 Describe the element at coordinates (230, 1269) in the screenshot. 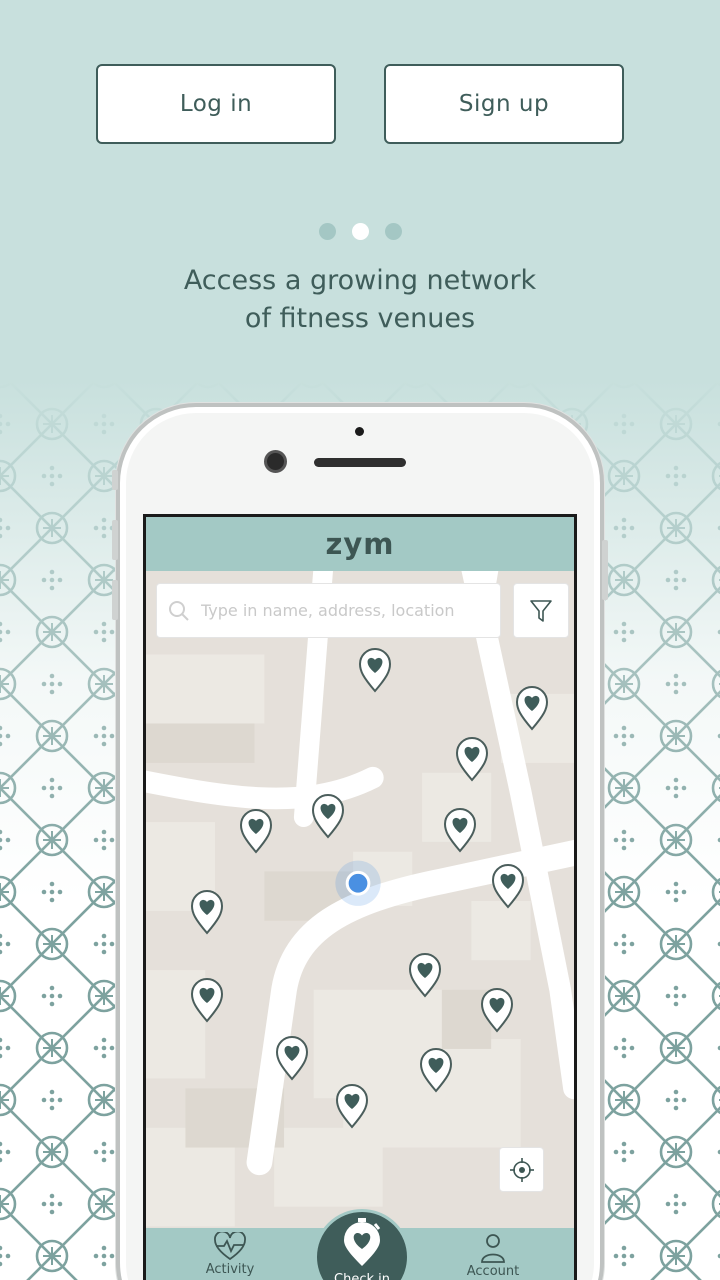

I see `tab-activity-label: Activity` at that location.